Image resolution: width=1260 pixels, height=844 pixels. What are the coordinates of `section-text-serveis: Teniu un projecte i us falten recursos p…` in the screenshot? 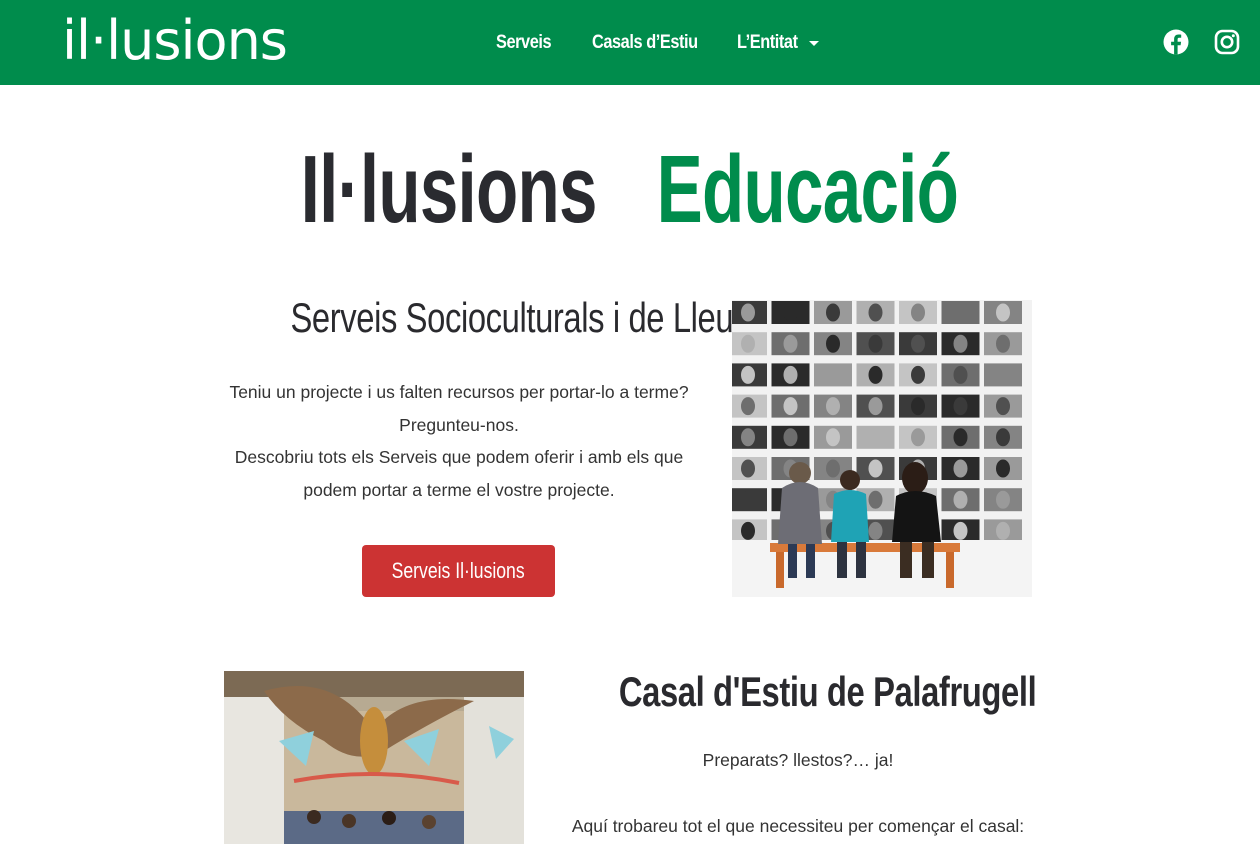 It's located at (459, 441).